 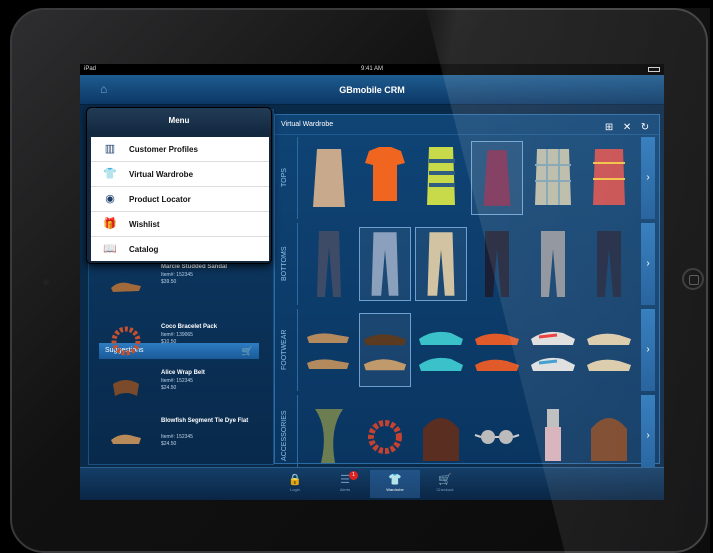 I want to click on menu-item-wishlist: 🎁 Wishlist, so click(x=180, y=224).